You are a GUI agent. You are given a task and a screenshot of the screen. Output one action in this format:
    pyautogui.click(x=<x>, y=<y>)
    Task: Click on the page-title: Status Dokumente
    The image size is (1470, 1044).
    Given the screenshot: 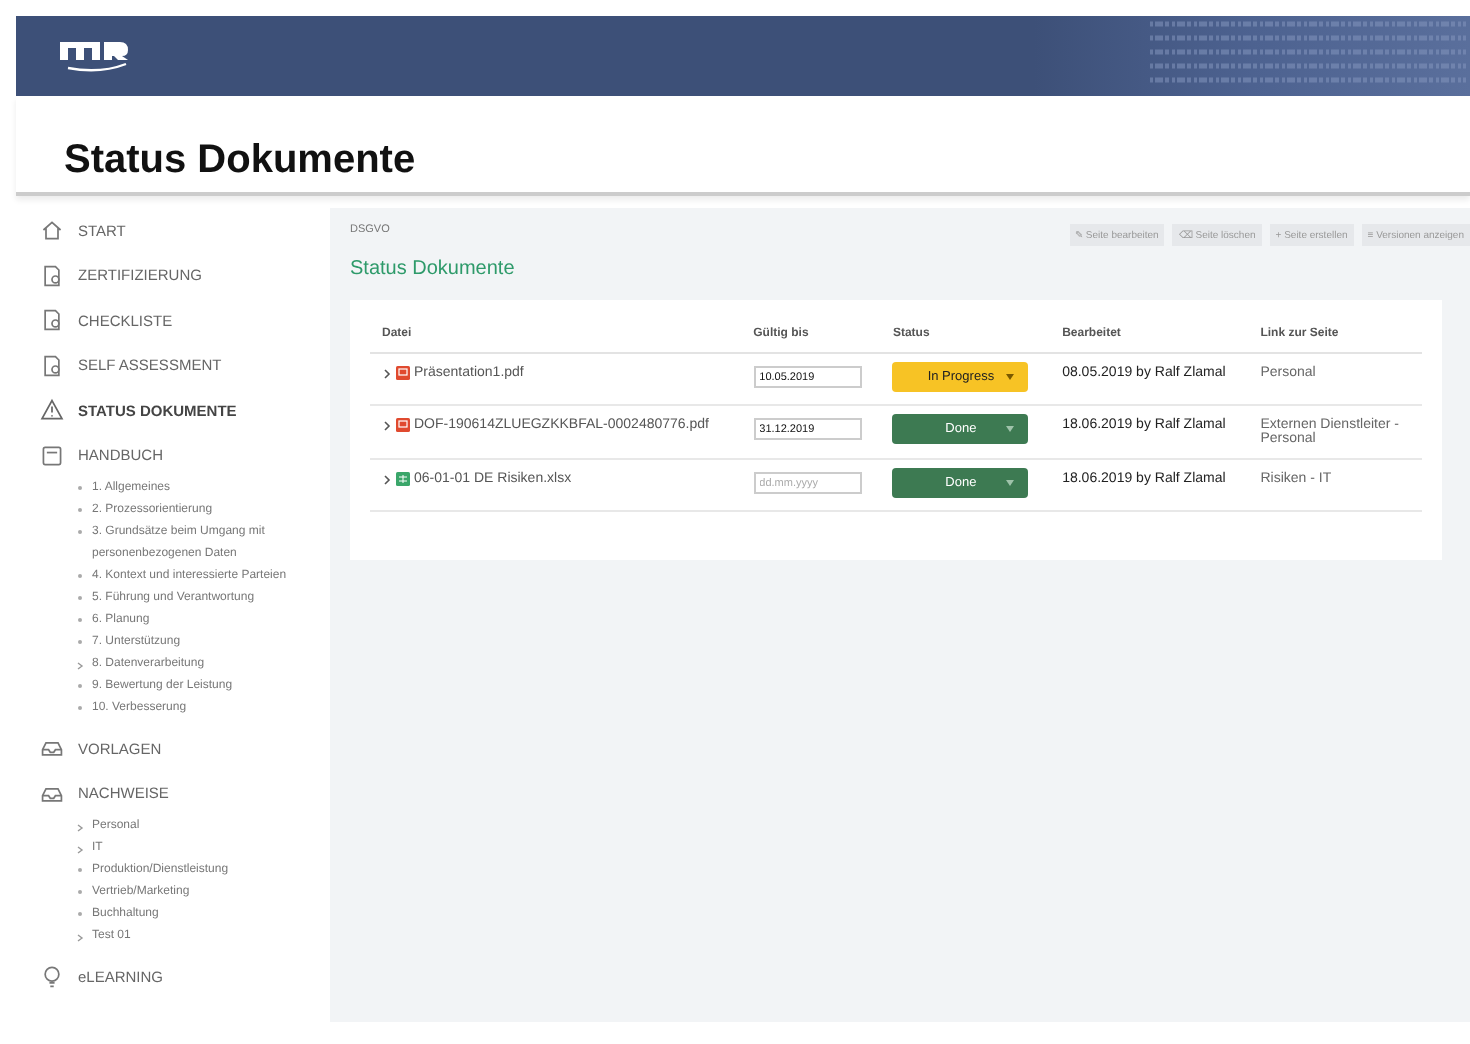 What is the action you would take?
    pyautogui.click(x=240, y=161)
    